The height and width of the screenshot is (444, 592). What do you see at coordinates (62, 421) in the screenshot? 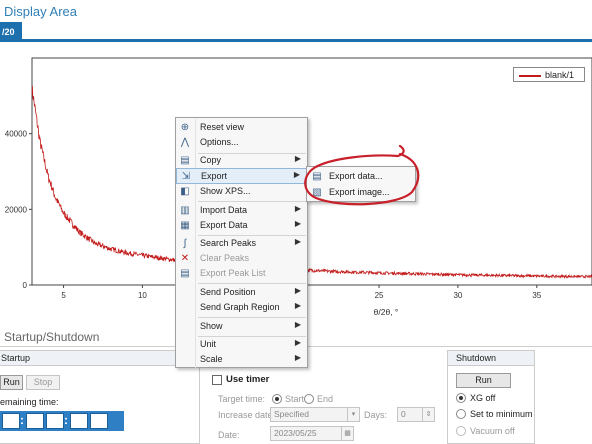
I see `remaining-time-display: : :` at bounding box center [62, 421].